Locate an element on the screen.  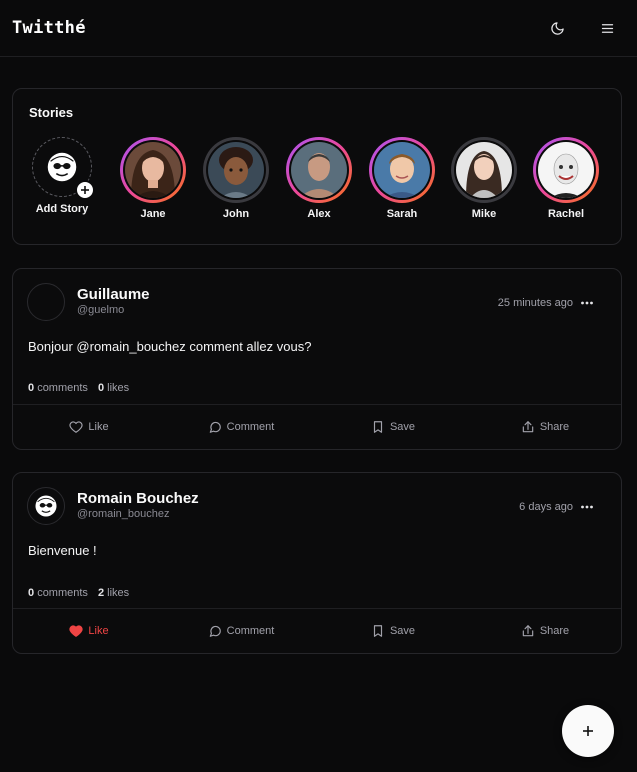
story-label-sarah: Sarah is located at coordinates (402, 214).